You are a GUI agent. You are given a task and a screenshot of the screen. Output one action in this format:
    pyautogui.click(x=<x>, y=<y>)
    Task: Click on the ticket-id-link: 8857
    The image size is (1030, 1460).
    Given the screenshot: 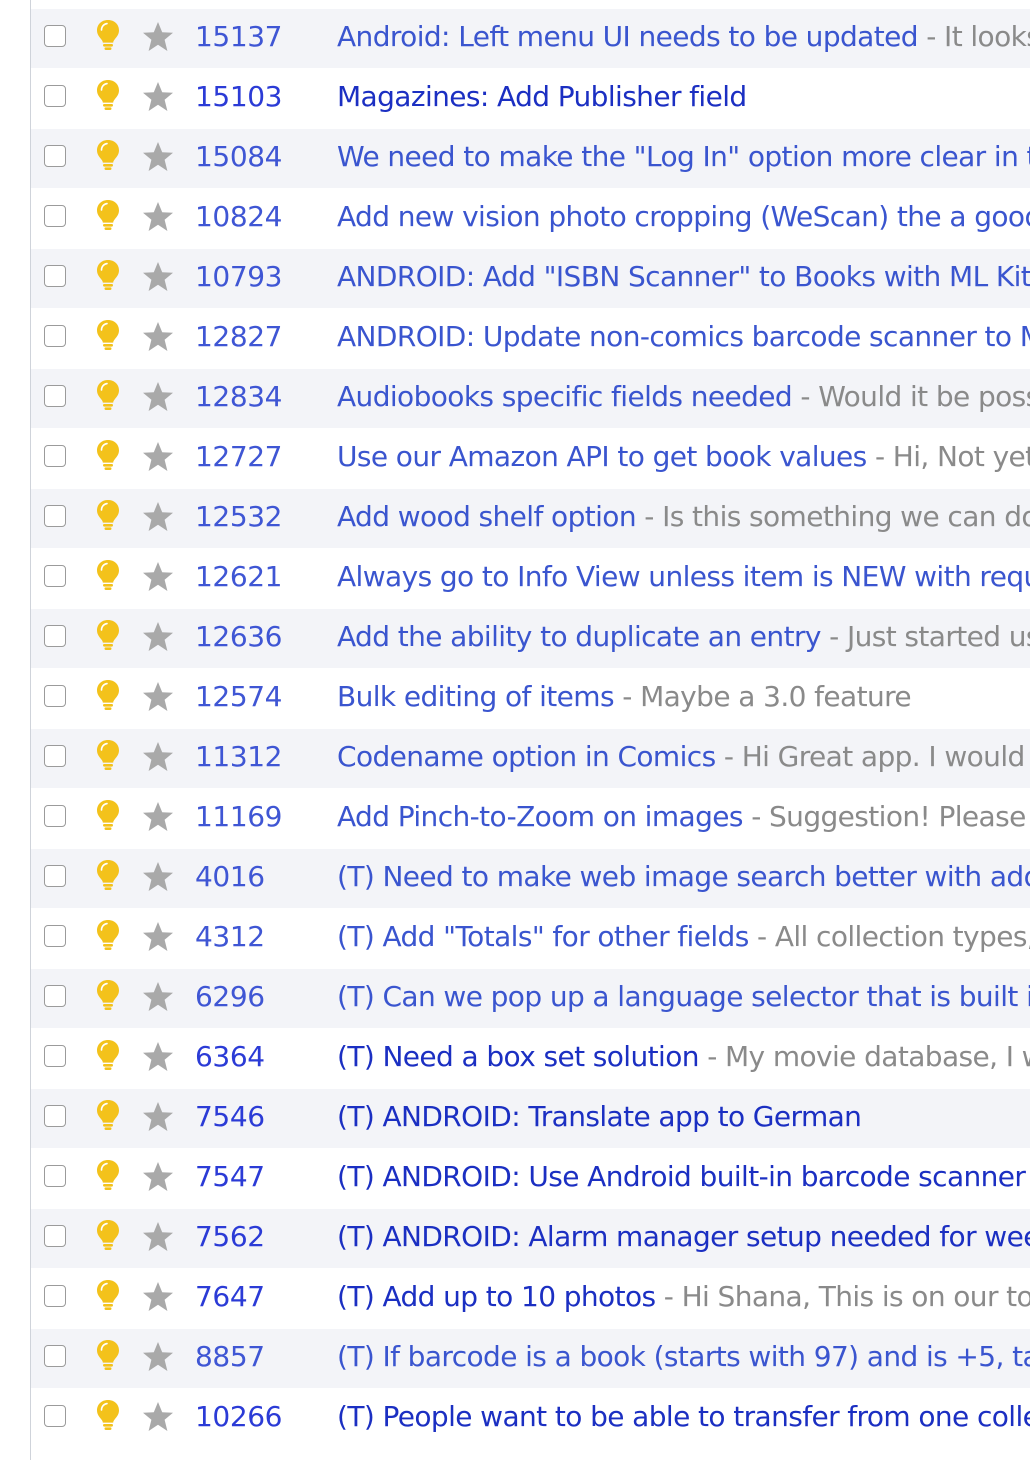 What is the action you would take?
    pyautogui.click(x=230, y=1357)
    